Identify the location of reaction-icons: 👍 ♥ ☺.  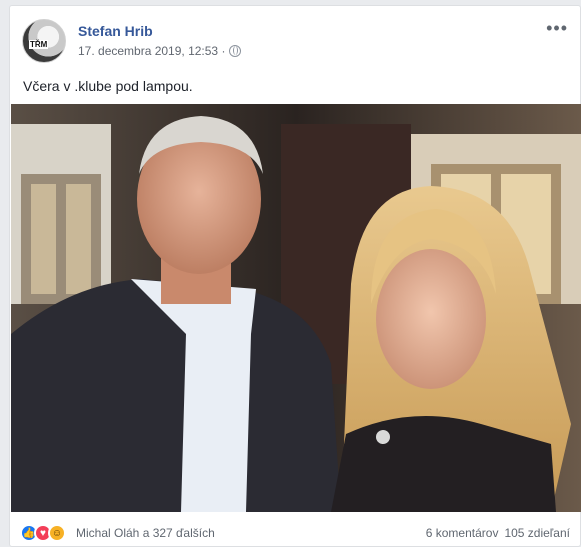
(43, 533).